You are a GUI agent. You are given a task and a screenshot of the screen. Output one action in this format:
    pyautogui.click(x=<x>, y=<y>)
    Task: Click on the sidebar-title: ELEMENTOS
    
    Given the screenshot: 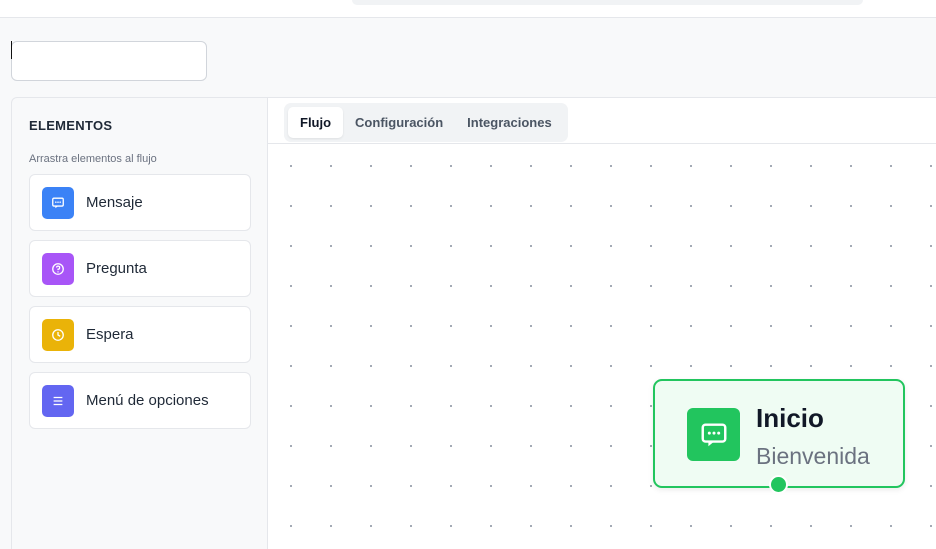 What is the action you would take?
    pyautogui.click(x=71, y=125)
    